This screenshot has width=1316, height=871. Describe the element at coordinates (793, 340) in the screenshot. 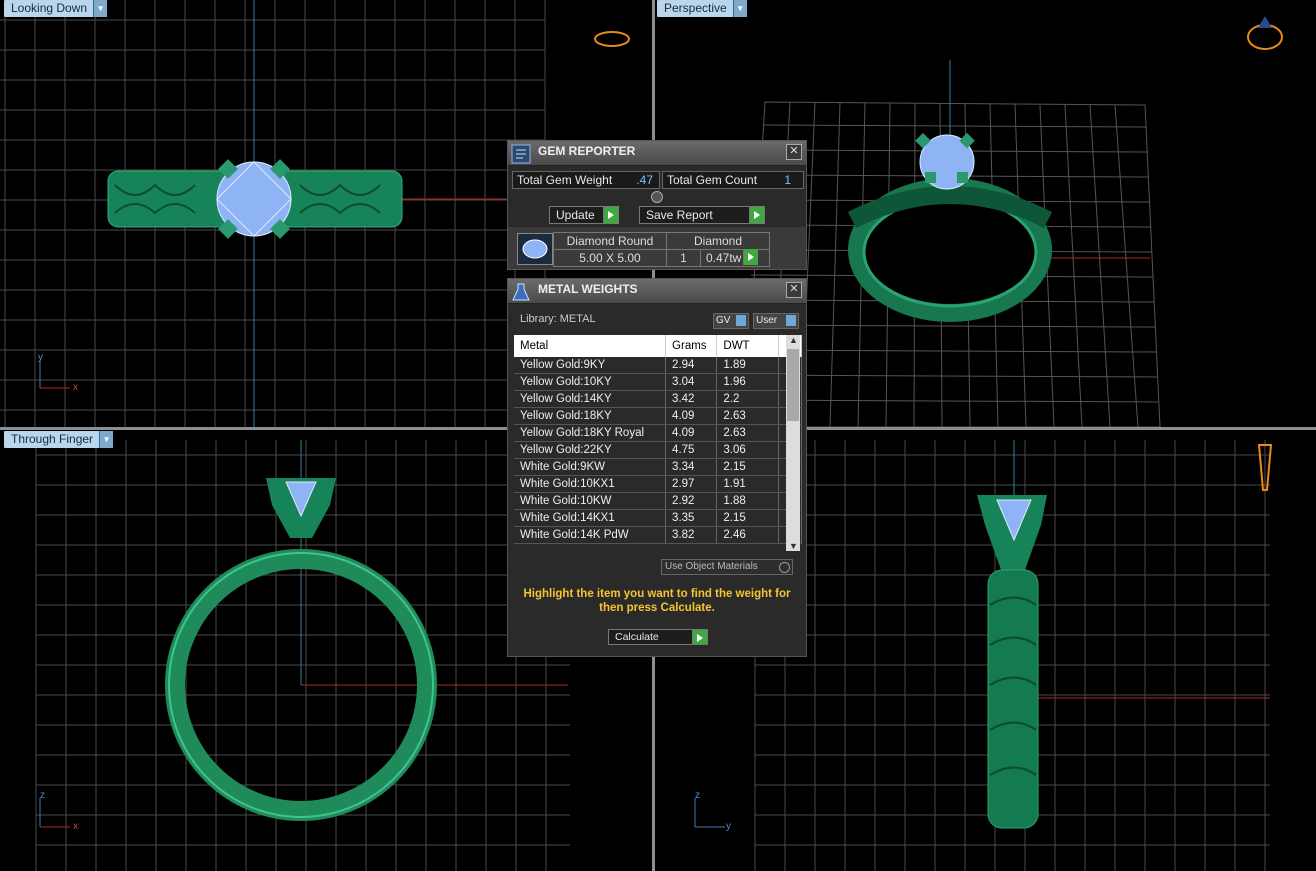

I see `chevron-up-icon: ▲` at that location.